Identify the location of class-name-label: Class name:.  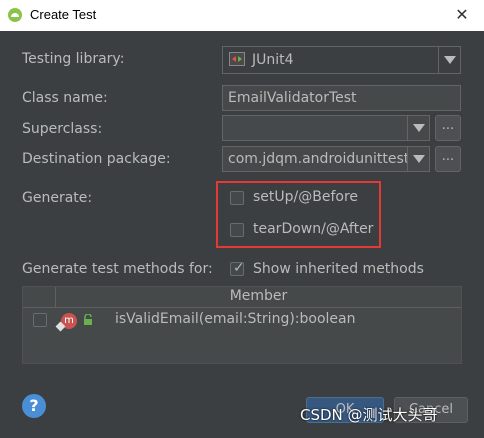
(65, 98).